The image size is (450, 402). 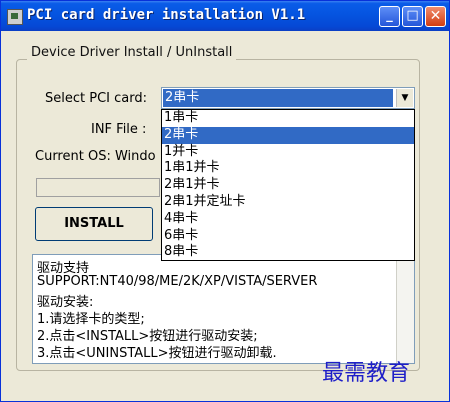 I want to click on maximize-button: □, so click(x=412, y=16).